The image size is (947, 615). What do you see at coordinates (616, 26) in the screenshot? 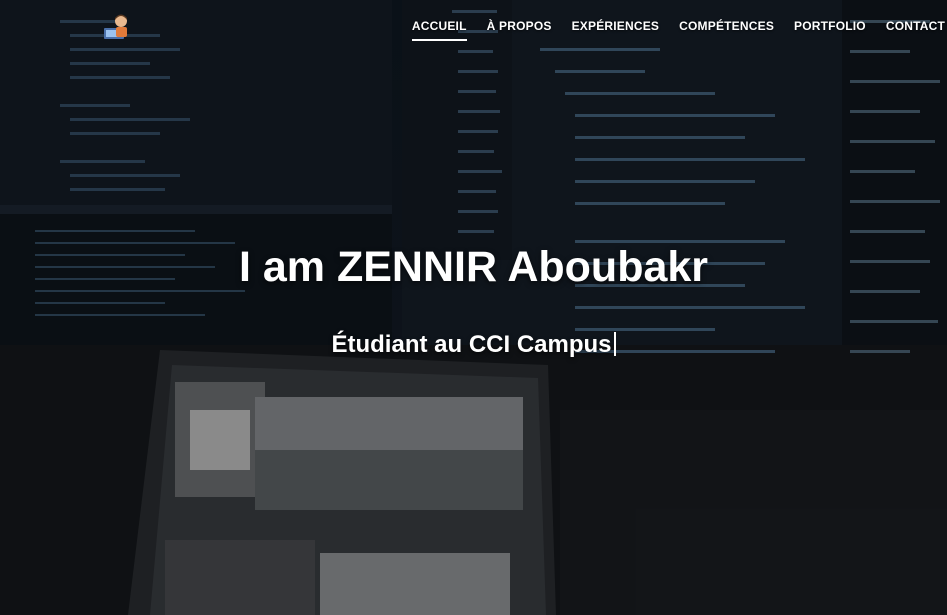
I see `nav-item-experiences: EXPÉRIENCES` at bounding box center [616, 26].